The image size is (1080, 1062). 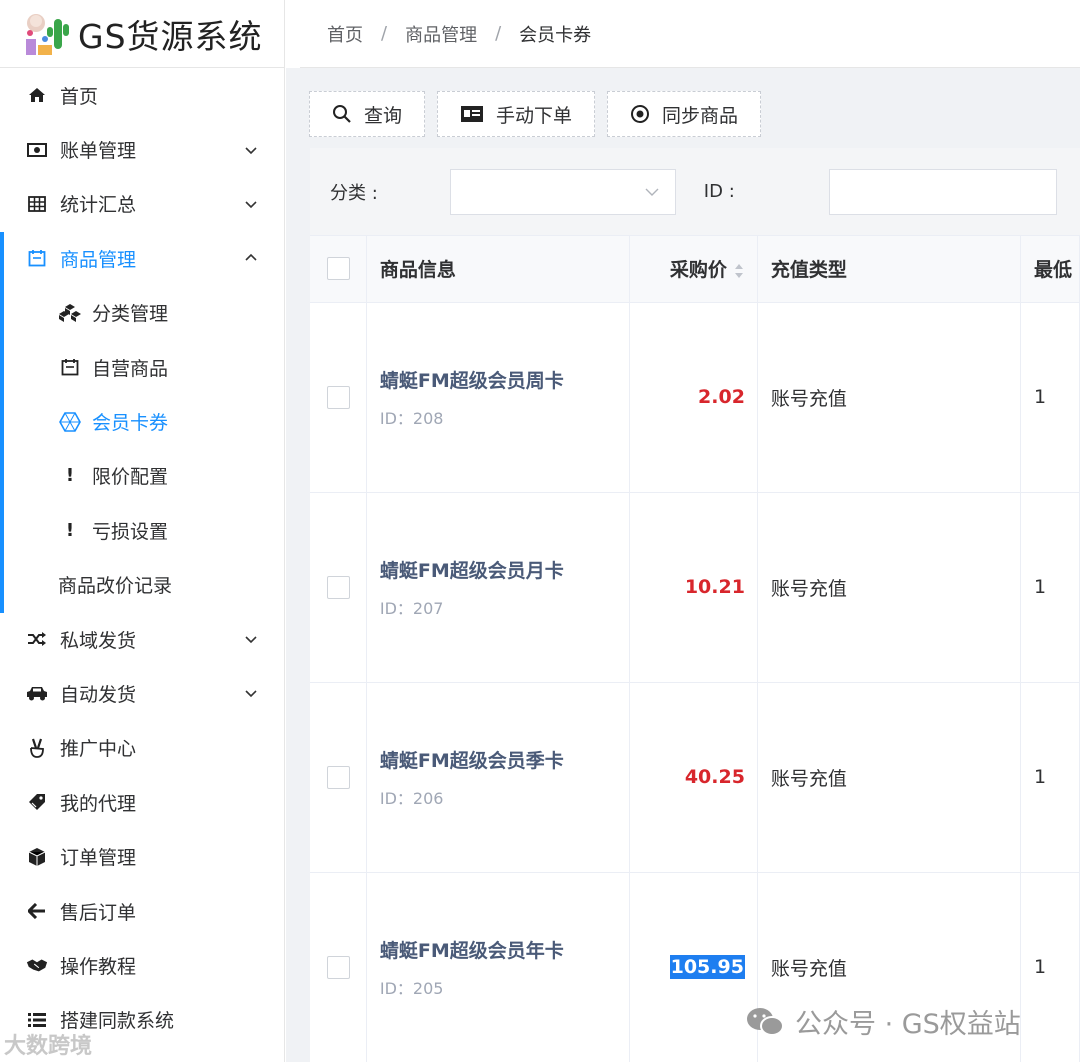 What do you see at coordinates (739, 271) in the screenshot?
I see `sort-icon` at bounding box center [739, 271].